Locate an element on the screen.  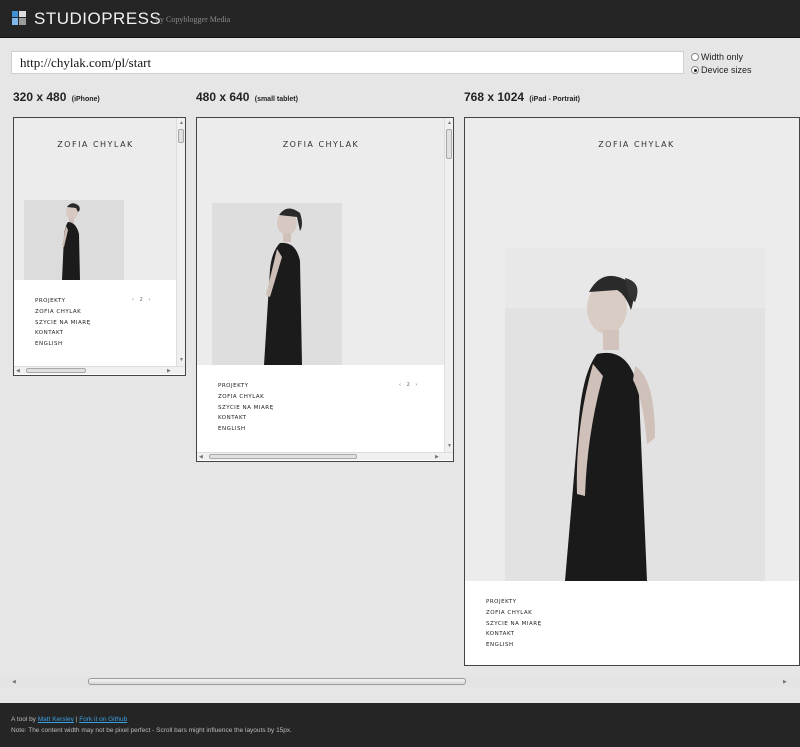
device-label-iphone: 320 x 480 (iPhone) is located at coordinates (56, 97).